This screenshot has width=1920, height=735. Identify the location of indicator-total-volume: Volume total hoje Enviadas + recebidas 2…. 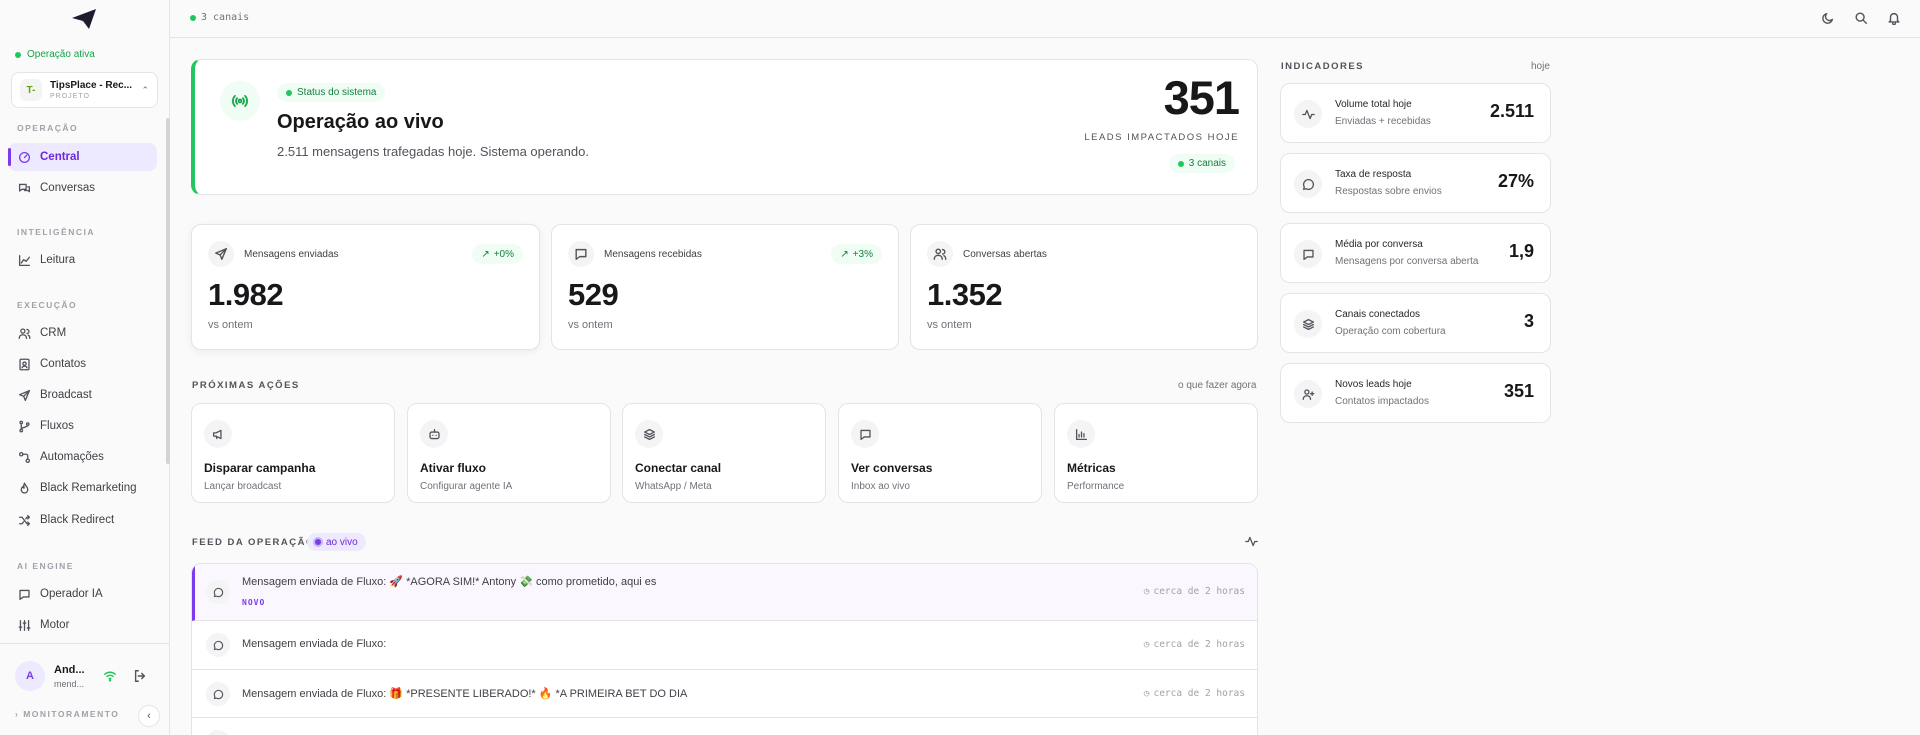
(1415, 113).